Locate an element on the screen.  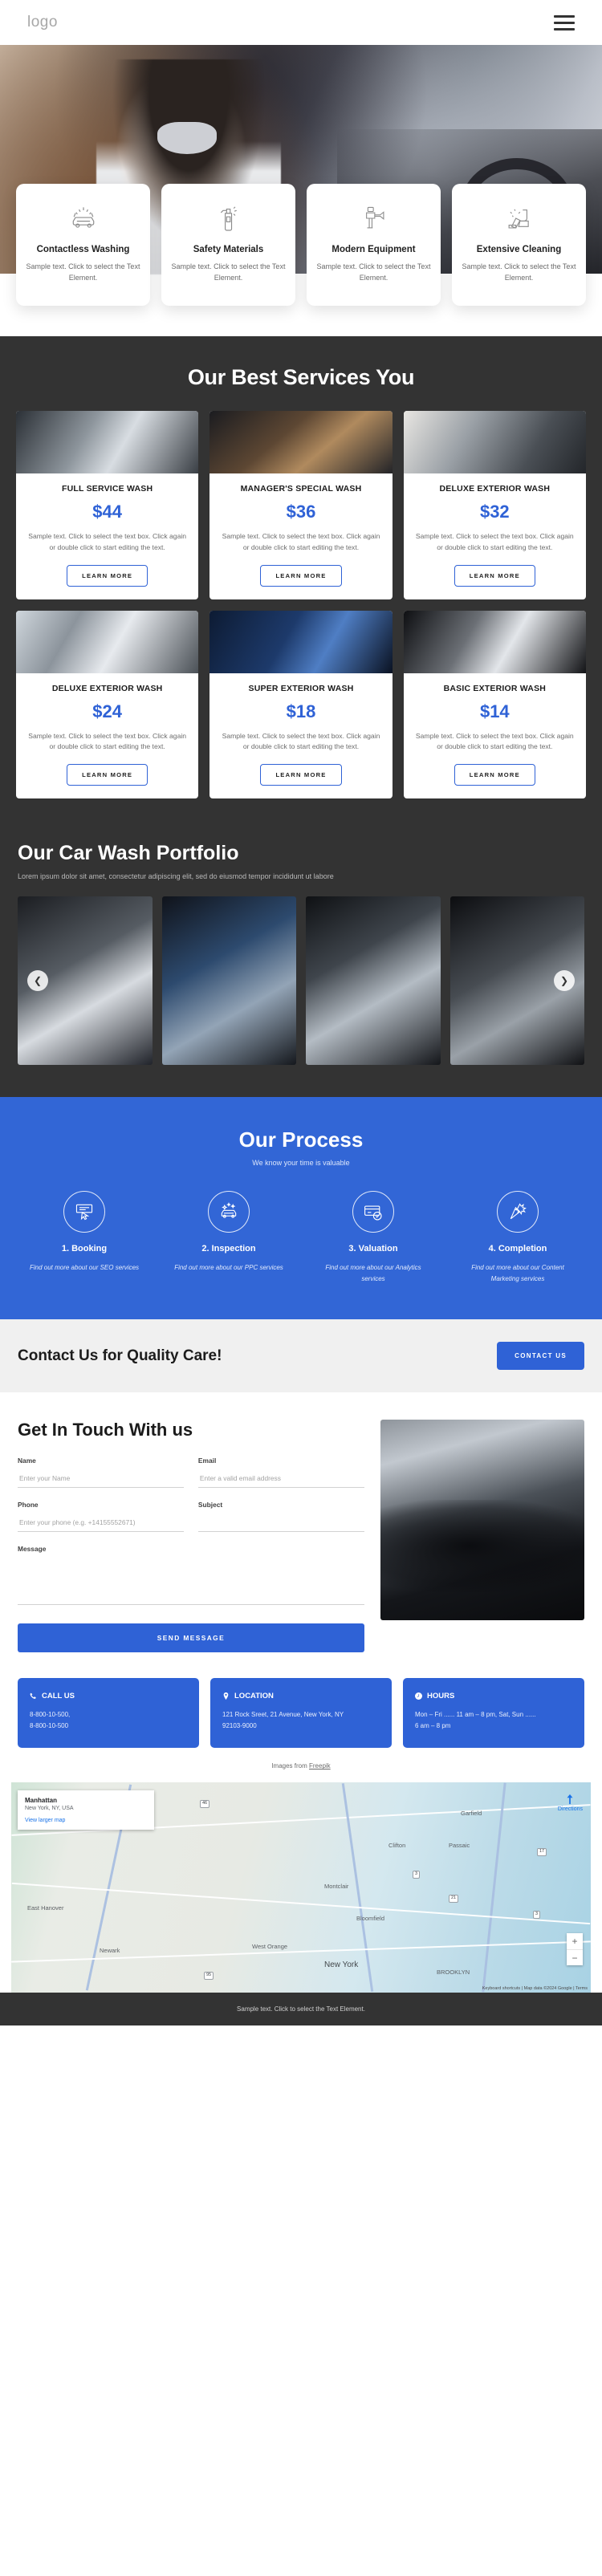
service-name: SUPER EXTERIOR WASH is located at coordinates (301, 688).